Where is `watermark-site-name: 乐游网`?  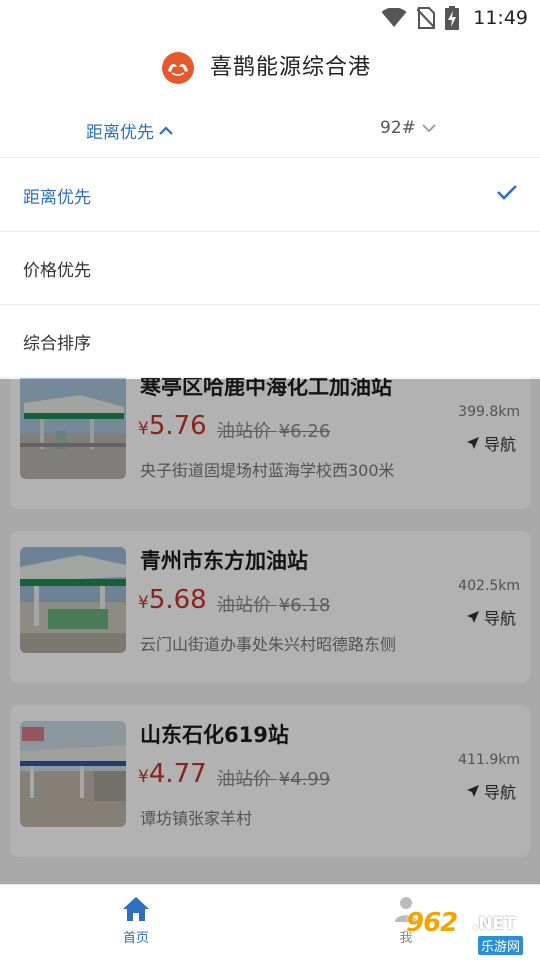 watermark-site-name: 乐游网 is located at coordinates (501, 945).